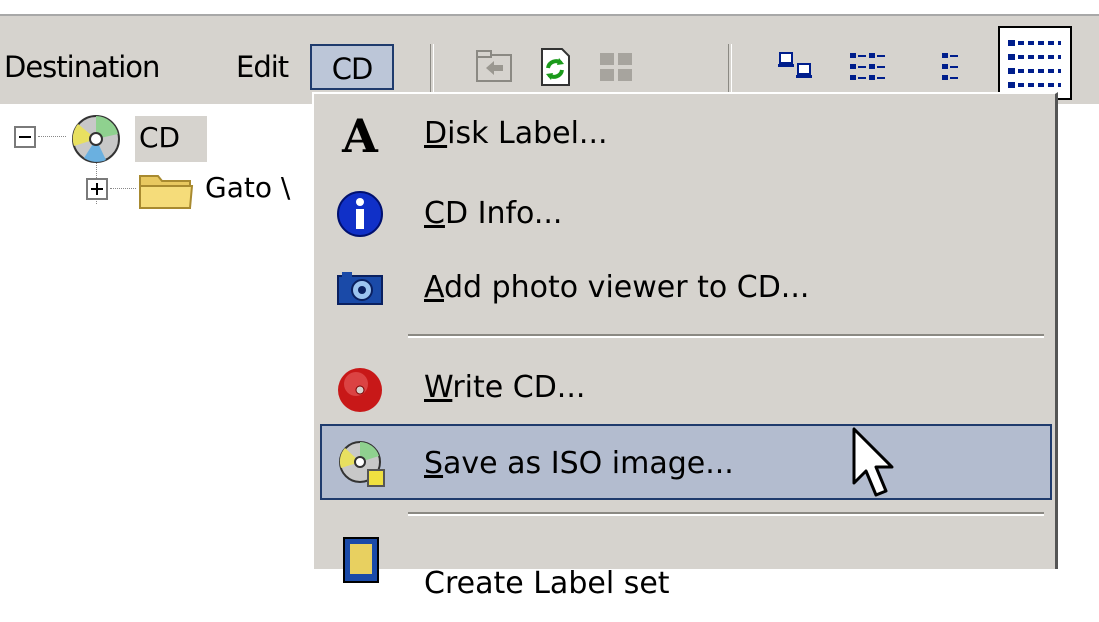 This screenshot has width=1099, height=622. Describe the element at coordinates (362, 464) in the screenshot. I see `cd-save-icon` at that location.